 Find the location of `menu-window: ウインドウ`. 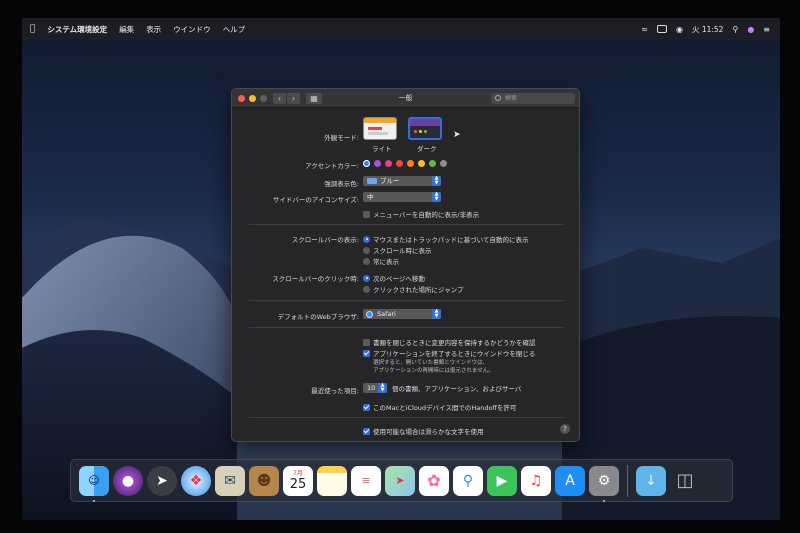

menu-window: ウインドウ is located at coordinates (192, 29).